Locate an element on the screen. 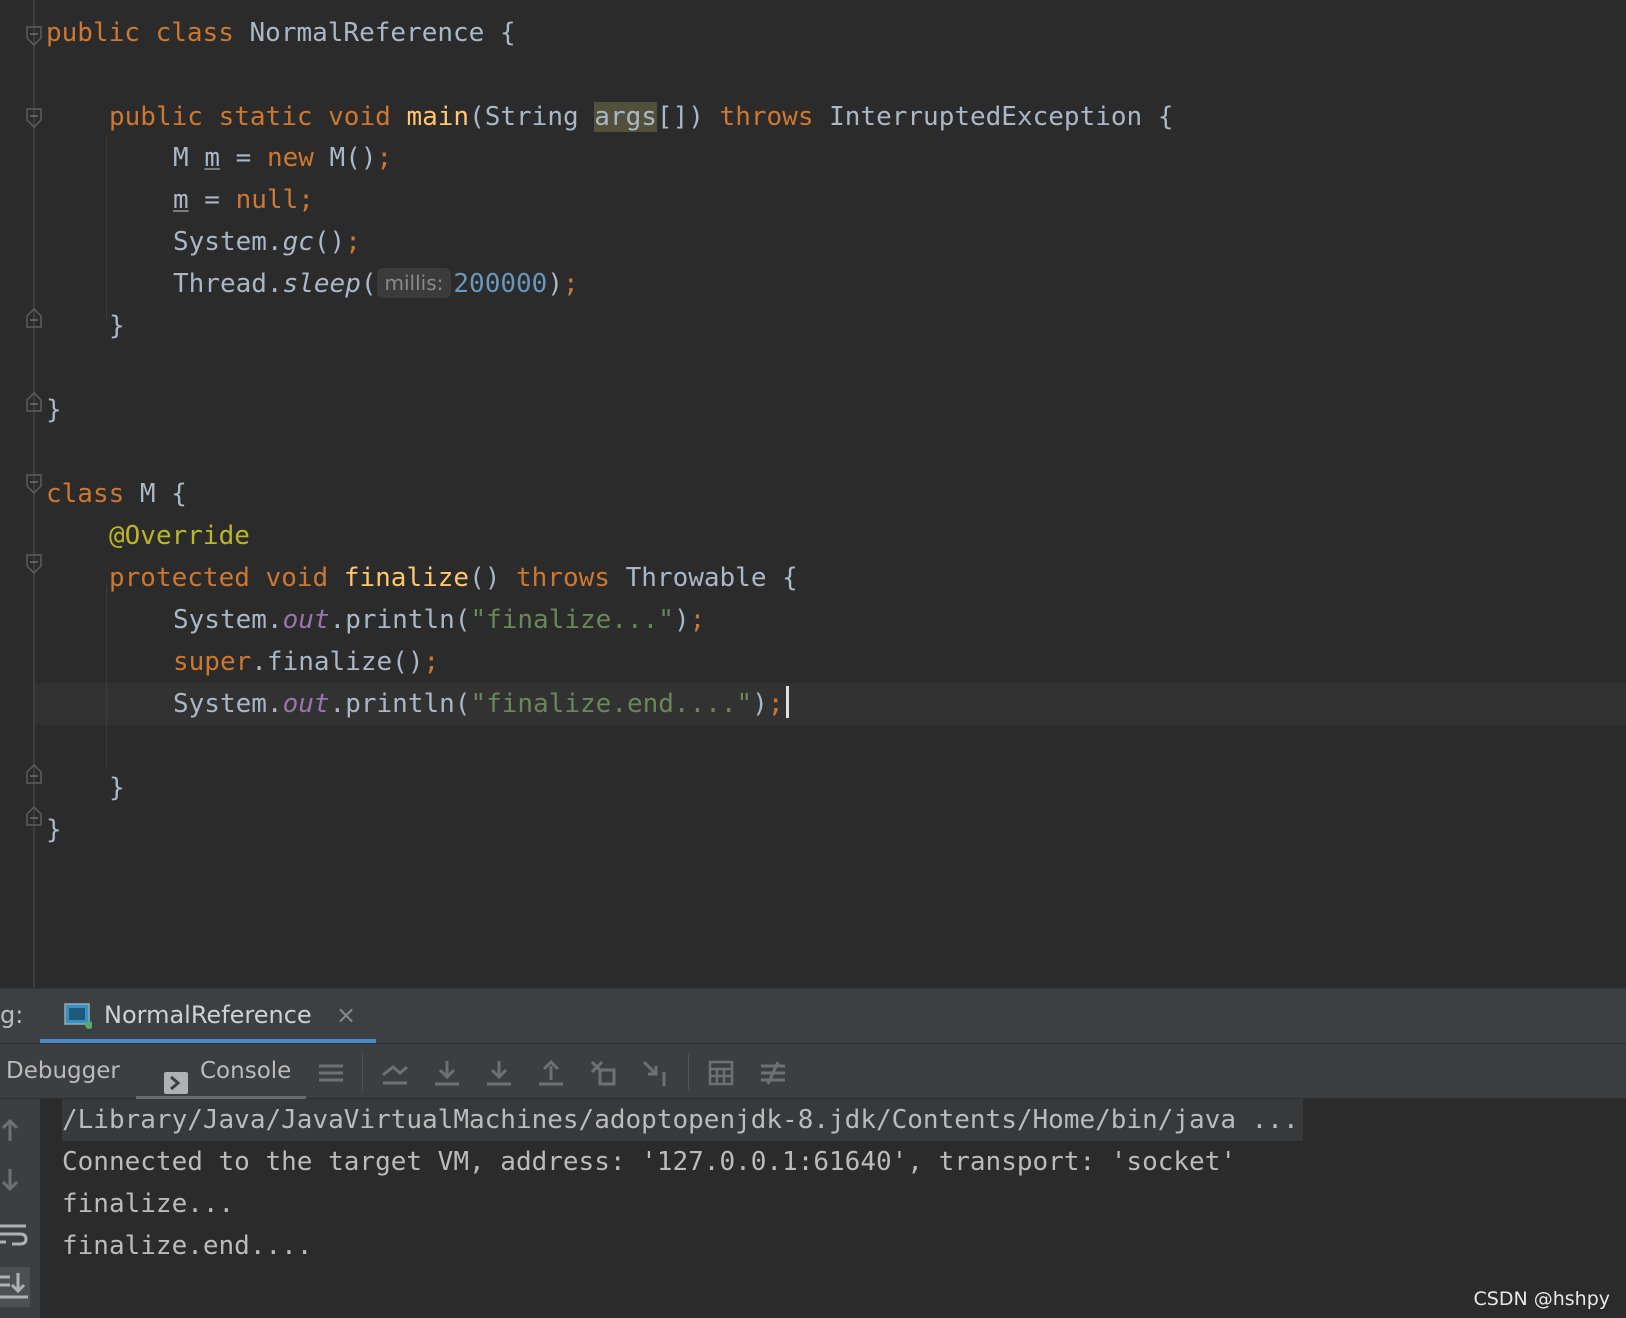  gutter-separator is located at coordinates (34, 494).